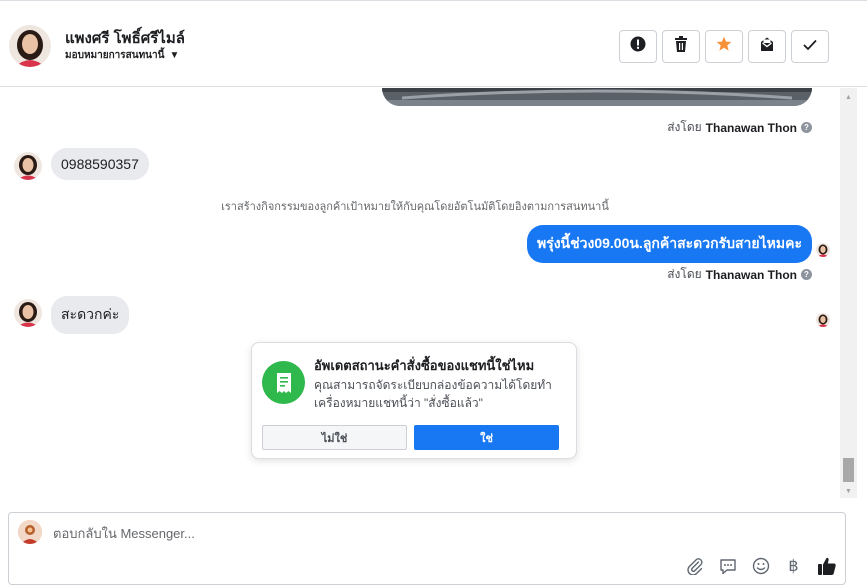 The width and height of the screenshot is (867, 586). I want to click on receipt-icon, so click(283, 382).